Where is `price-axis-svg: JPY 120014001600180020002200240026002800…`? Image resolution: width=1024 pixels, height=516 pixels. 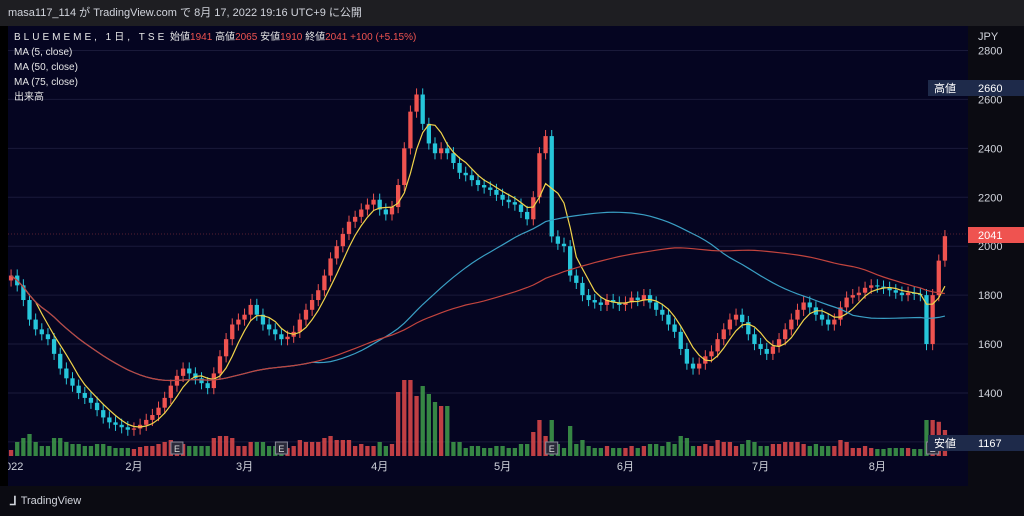
price-axis-svg: JPY 120014001600180020002200240026002800… is located at coordinates (996, 256).